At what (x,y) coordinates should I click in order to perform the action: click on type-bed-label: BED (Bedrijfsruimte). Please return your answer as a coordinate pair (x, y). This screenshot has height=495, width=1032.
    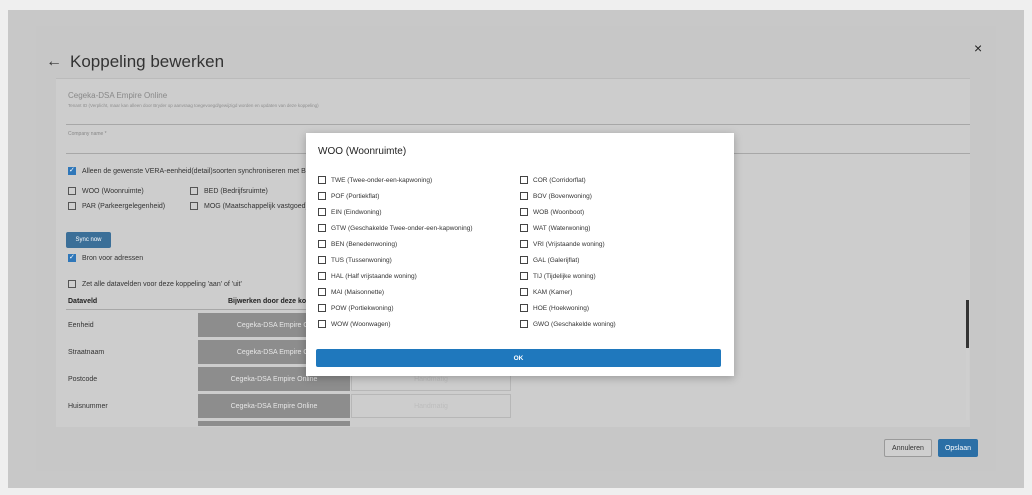
    Looking at the image, I should click on (236, 191).